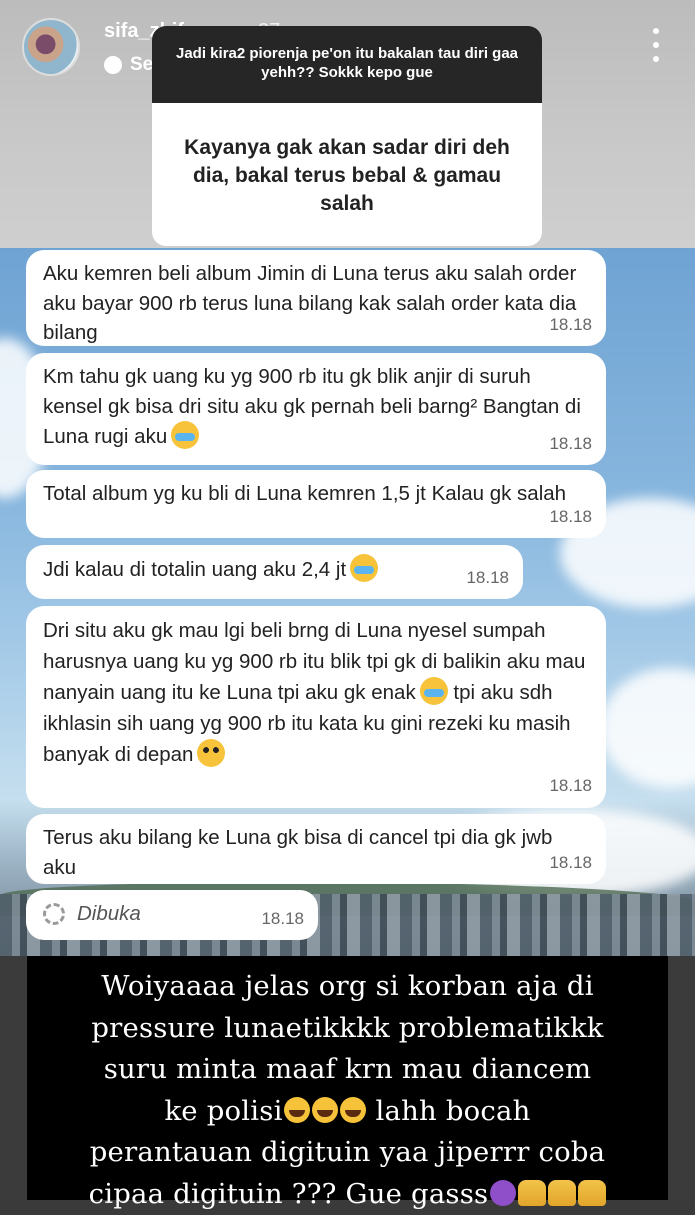  Describe the element at coordinates (54, 914) in the screenshot. I see `loading-icon` at that location.